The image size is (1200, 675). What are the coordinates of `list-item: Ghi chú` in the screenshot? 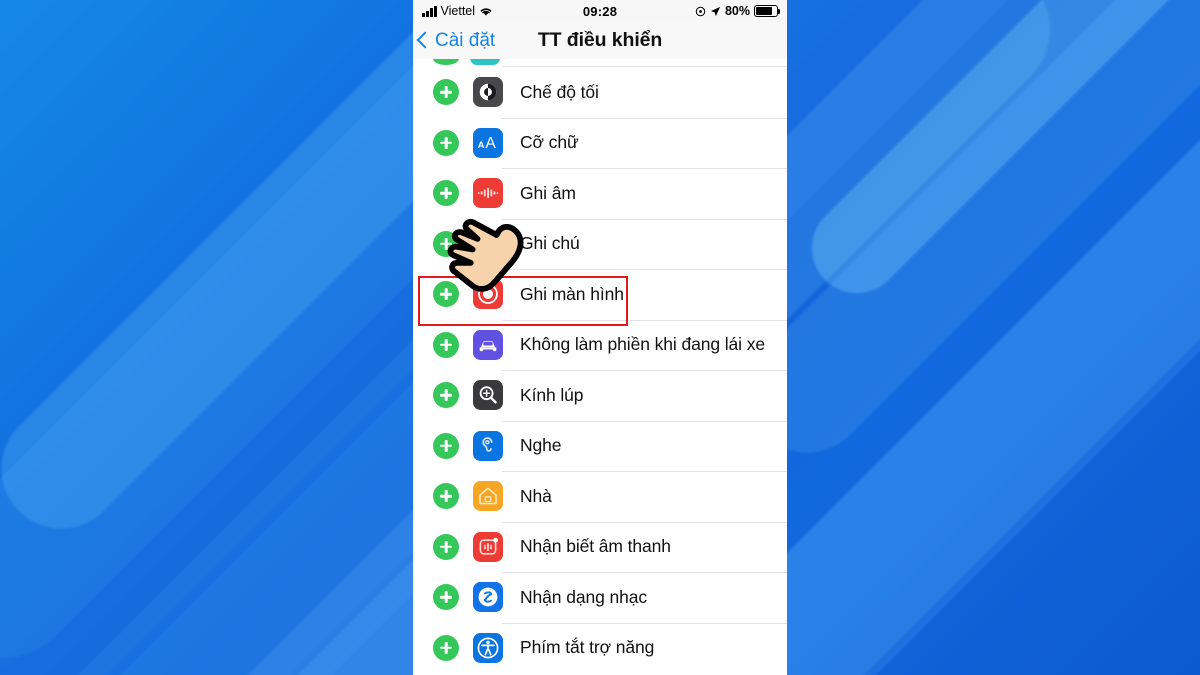 It's located at (600, 244).